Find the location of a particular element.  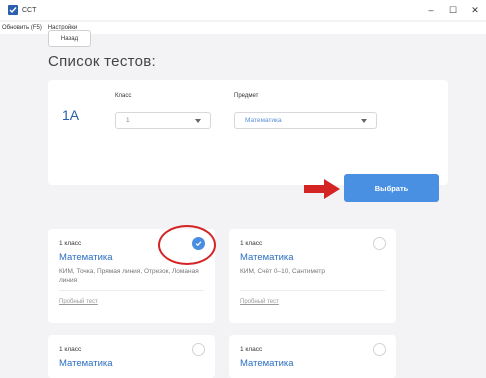

class-select: 1 is located at coordinates (163, 120).